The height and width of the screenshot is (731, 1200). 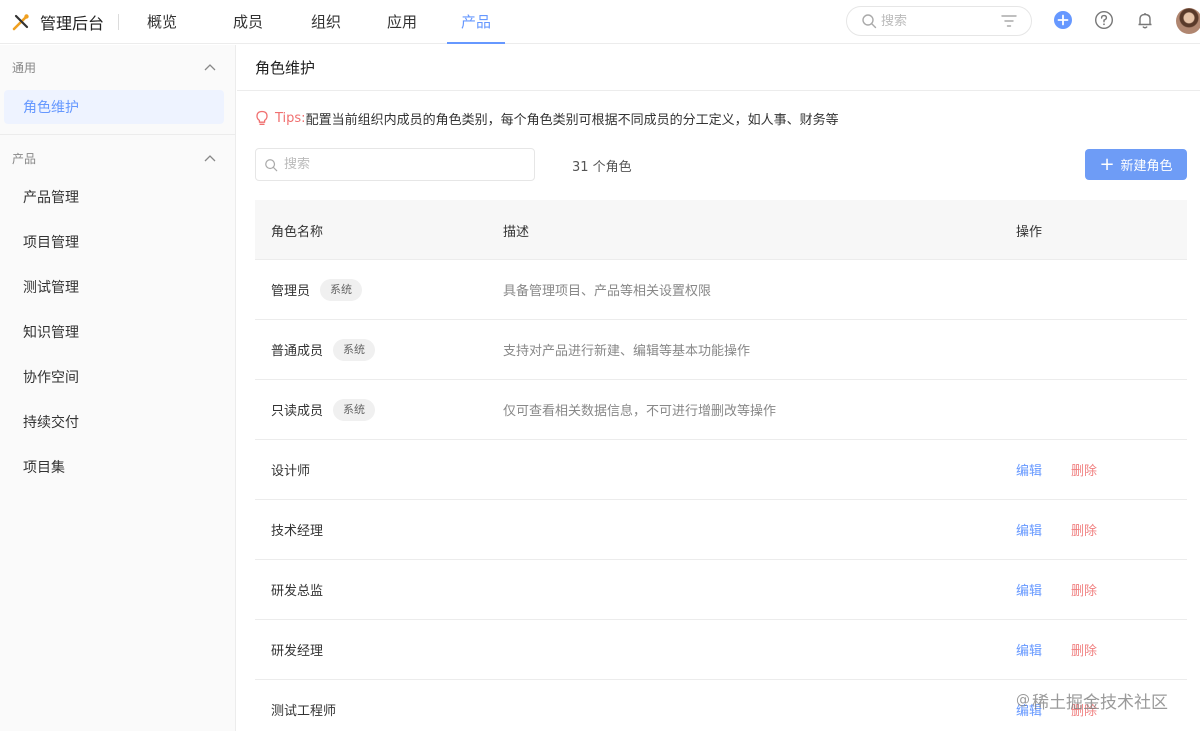 I want to click on sidebar-item-product-management: 产品管理, so click(x=114, y=197).